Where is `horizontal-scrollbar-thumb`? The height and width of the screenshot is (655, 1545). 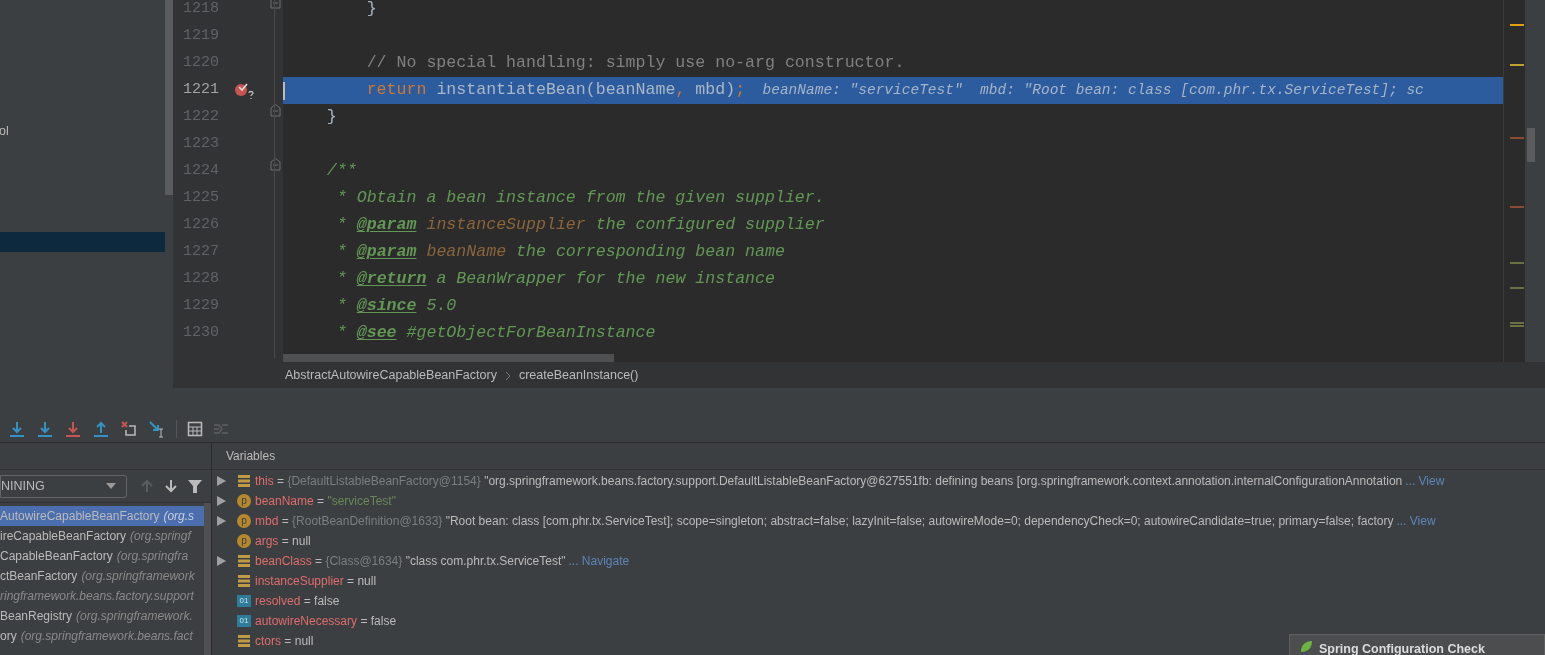 horizontal-scrollbar-thumb is located at coordinates (448, 358).